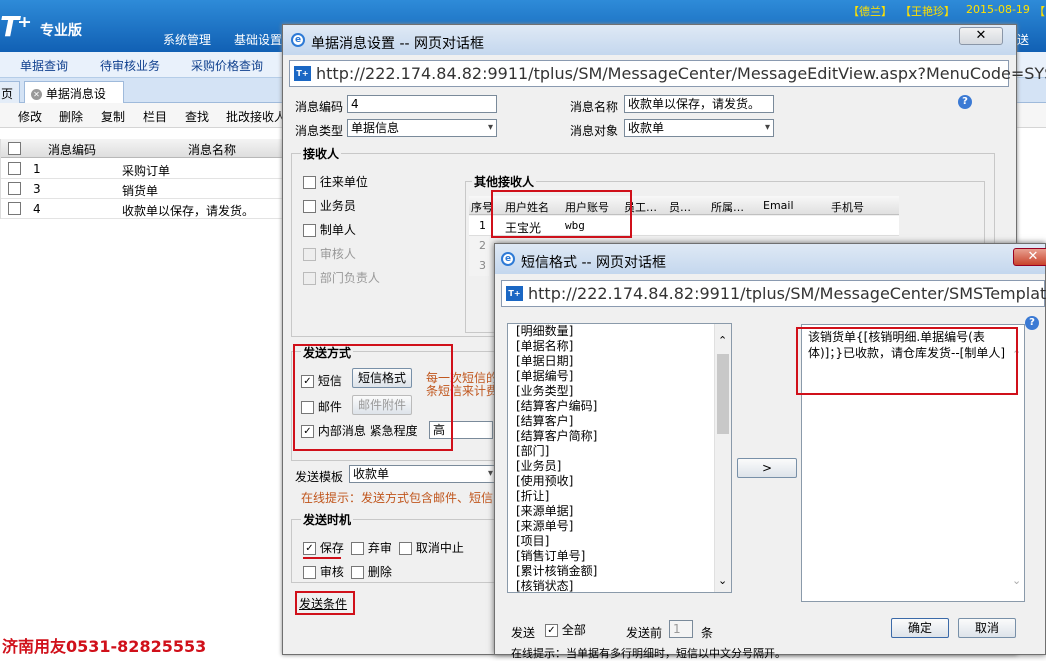 The image size is (1046, 661). What do you see at coordinates (573, 630) in the screenshot?
I see `all-label: 全部` at bounding box center [573, 630].